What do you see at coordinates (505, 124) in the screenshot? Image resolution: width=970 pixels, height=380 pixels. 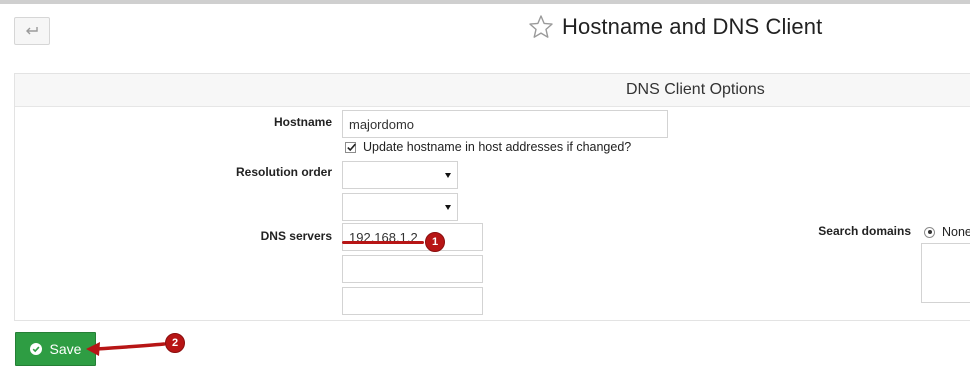 I see `hostname-input: majordomo` at bounding box center [505, 124].